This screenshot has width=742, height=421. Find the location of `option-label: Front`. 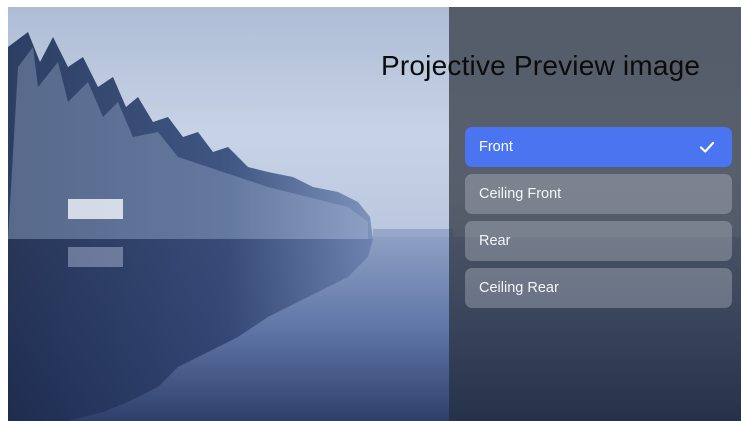

option-label: Front is located at coordinates (496, 147).